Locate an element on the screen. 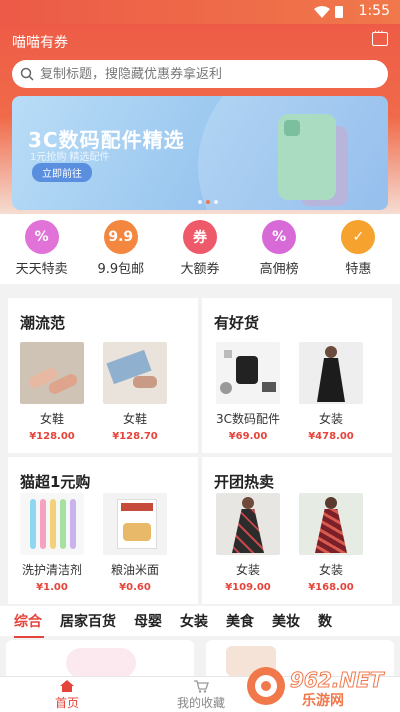  product-price: ¥1.00 is located at coordinates (52, 587).